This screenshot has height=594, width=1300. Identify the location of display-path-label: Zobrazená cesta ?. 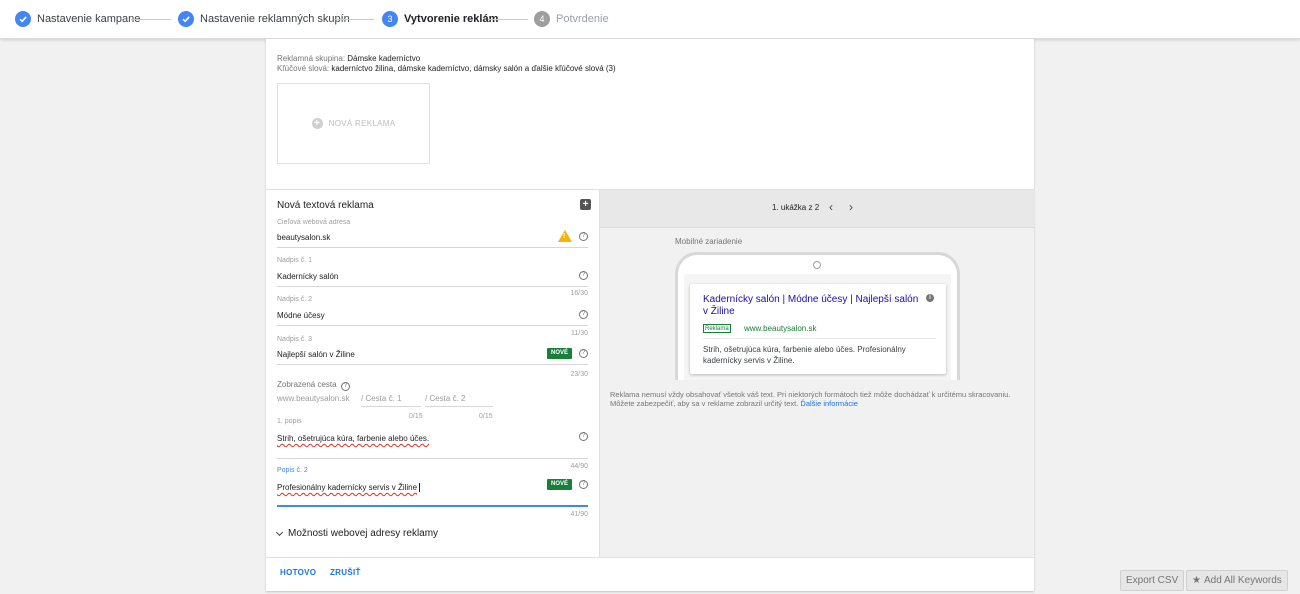
(313, 385).